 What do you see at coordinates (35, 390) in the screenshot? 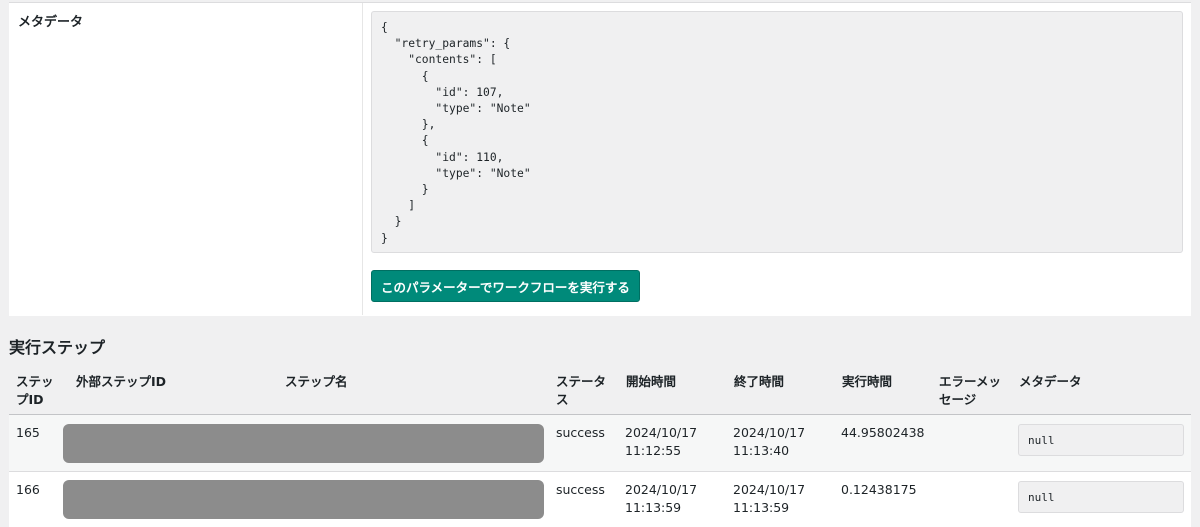
I see `column-header-step-id: ステップID` at bounding box center [35, 390].